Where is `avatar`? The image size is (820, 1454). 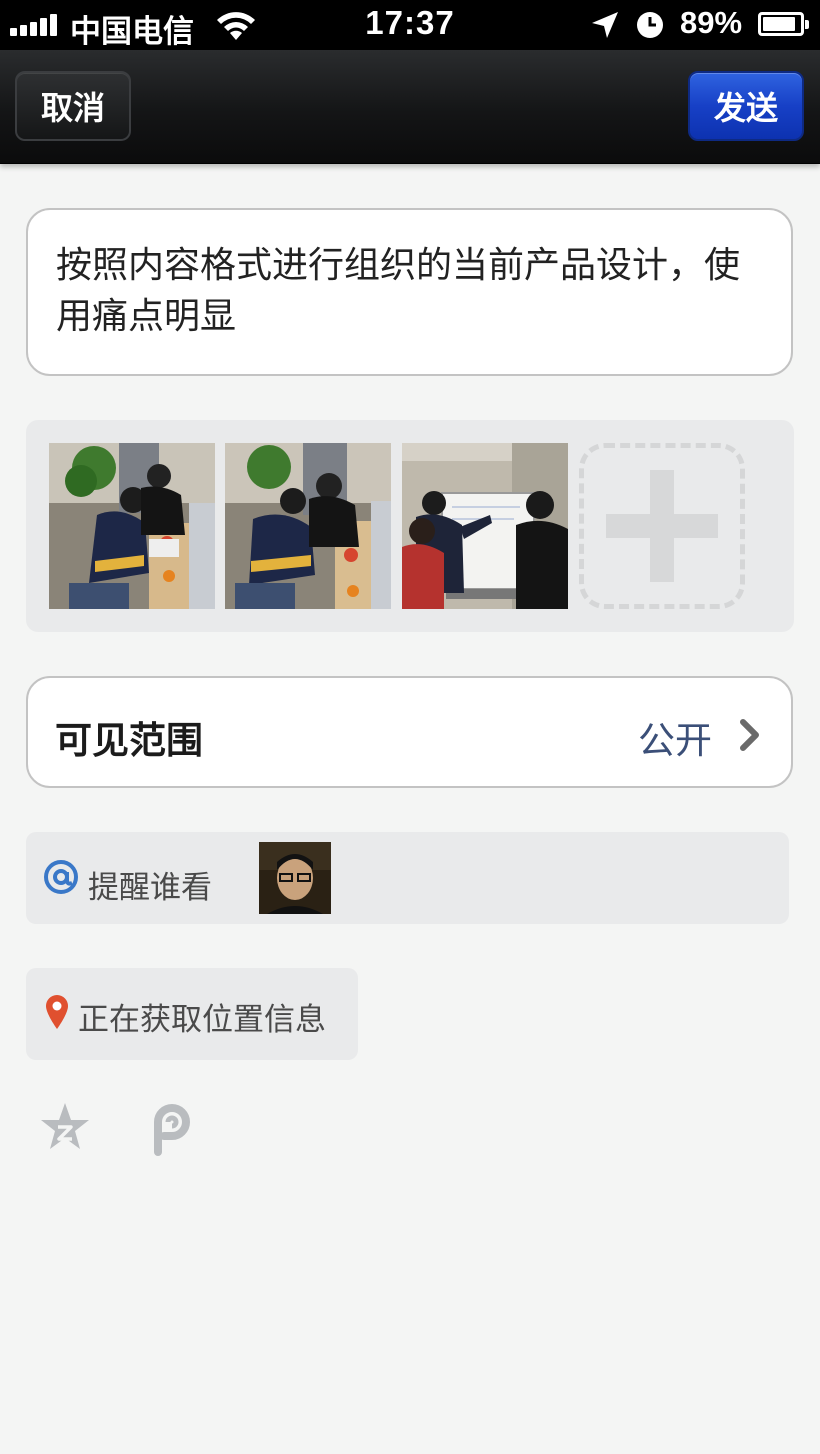 avatar is located at coordinates (295, 878).